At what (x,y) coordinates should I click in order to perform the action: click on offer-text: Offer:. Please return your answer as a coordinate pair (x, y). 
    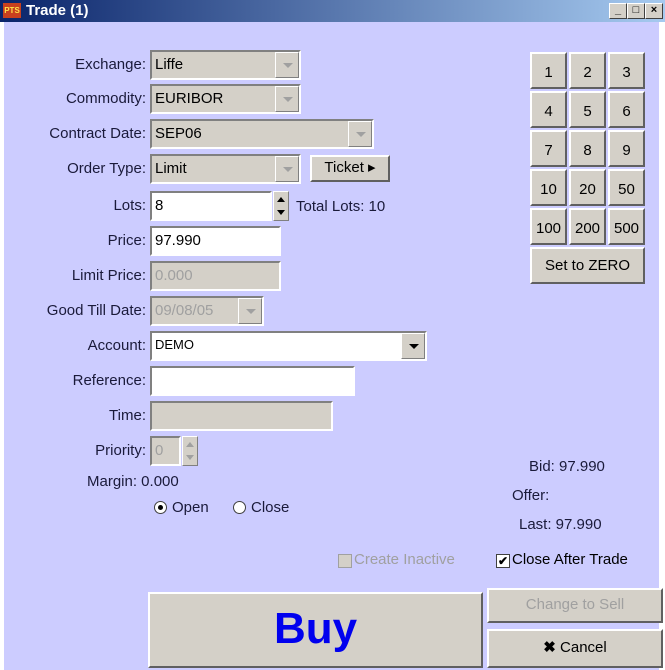
    Looking at the image, I should click on (531, 495).